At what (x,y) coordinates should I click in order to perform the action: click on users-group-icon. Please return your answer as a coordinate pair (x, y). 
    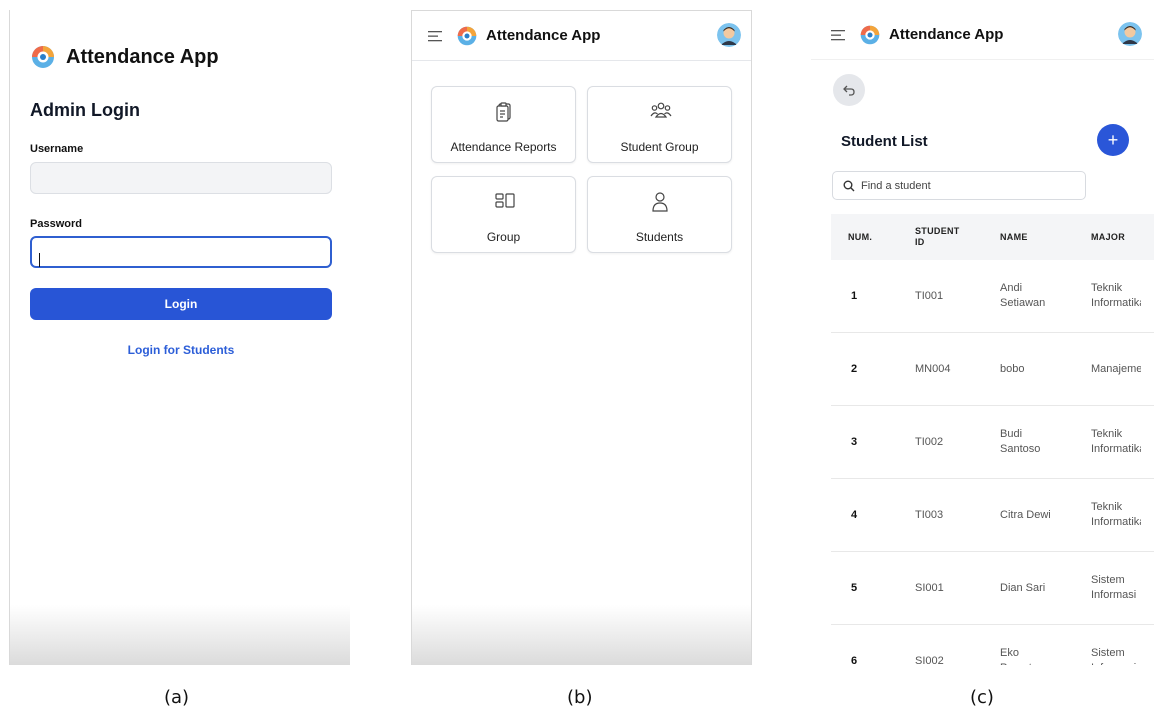
    Looking at the image, I should click on (661, 110).